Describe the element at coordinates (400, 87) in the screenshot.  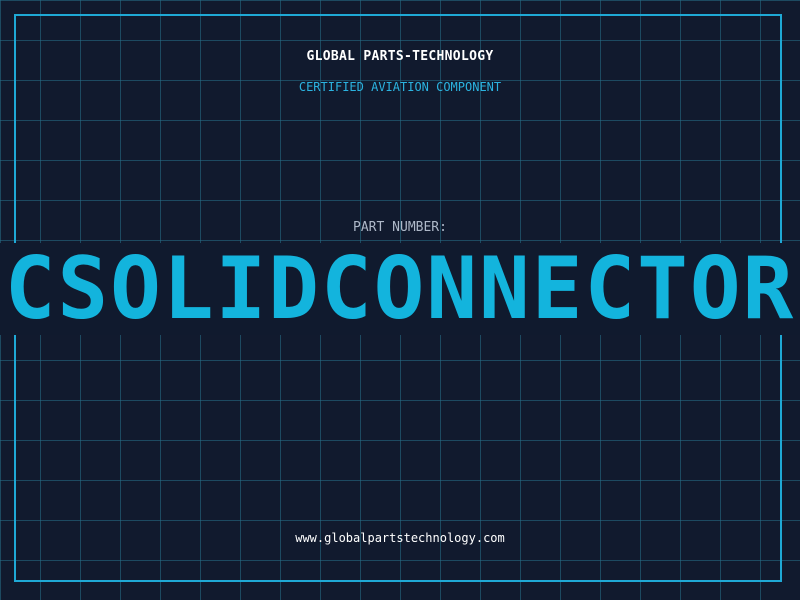
I see `certification-subtitle: CERTIFIED AVIATION COMPONENT` at that location.